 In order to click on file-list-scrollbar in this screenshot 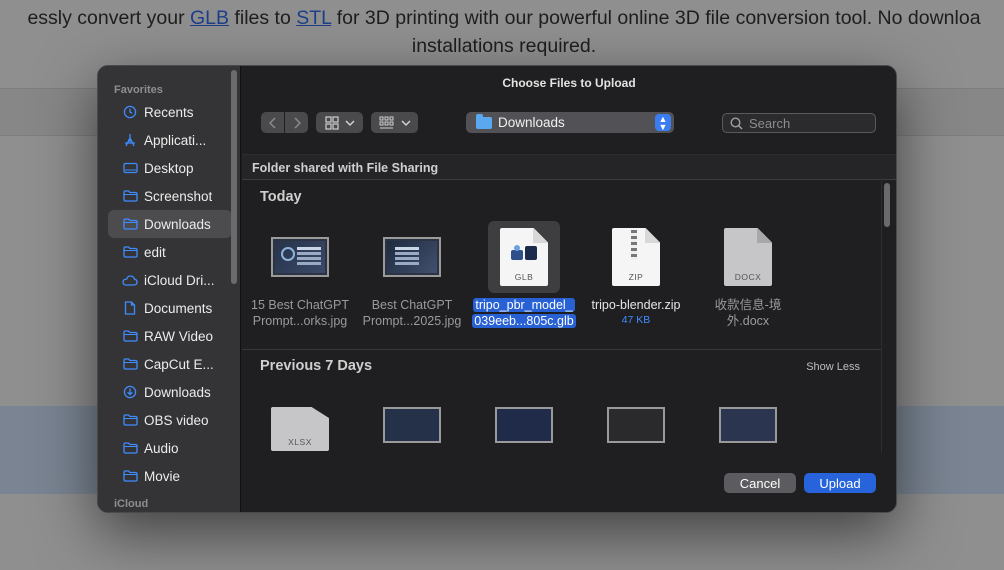, I will do `click(887, 205)`.